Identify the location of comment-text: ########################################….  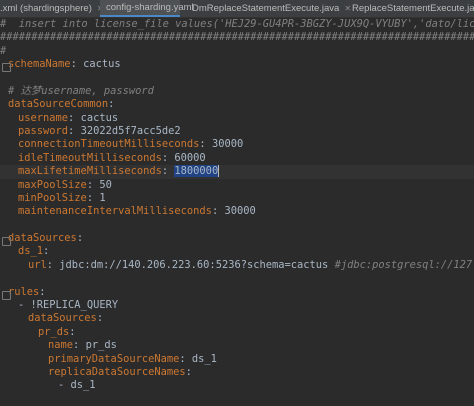
(237, 37).